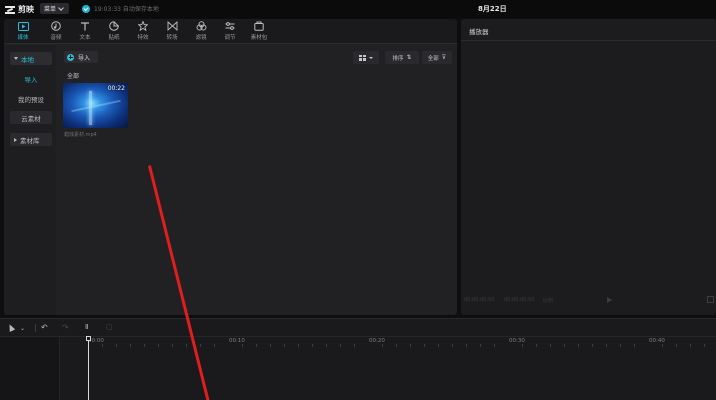 The width and height of the screenshot is (716, 400). What do you see at coordinates (30, 368) in the screenshot?
I see `track-header-column` at bounding box center [30, 368].